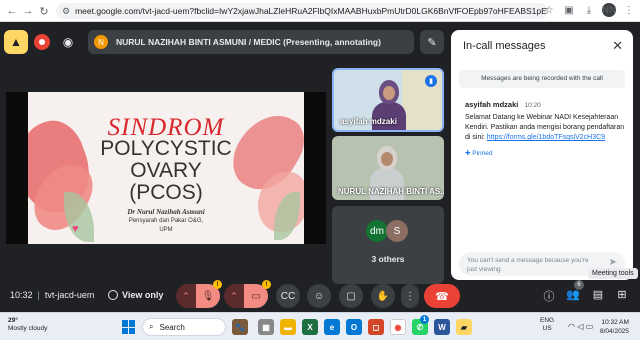 Image resolution: width=640 pixels, height=340 pixels. What do you see at coordinates (598, 294) in the screenshot?
I see `chat-icon: ▤` at bounding box center [598, 294].